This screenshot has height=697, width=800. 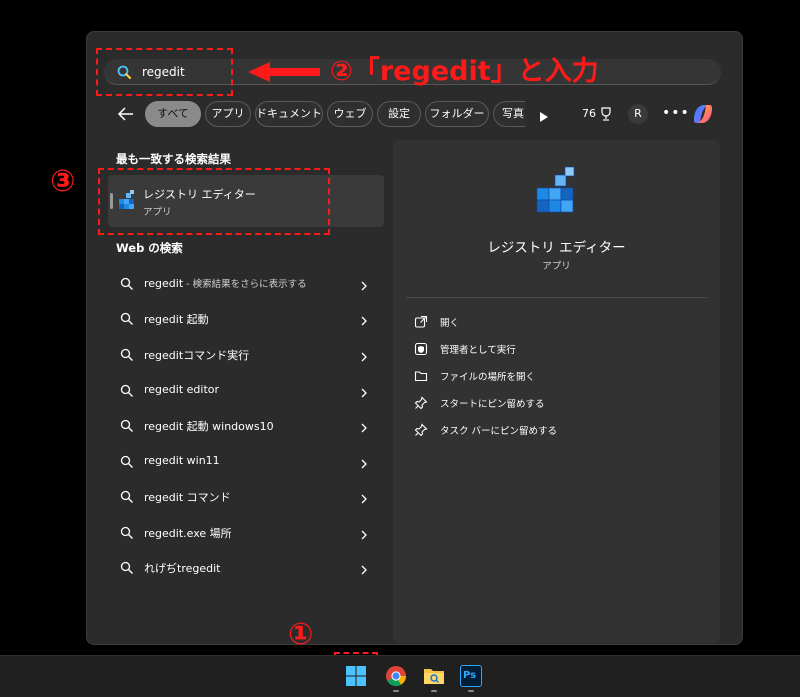 What do you see at coordinates (182, 568) in the screenshot?
I see `web-result-text: れげぢtregedit` at bounding box center [182, 568].